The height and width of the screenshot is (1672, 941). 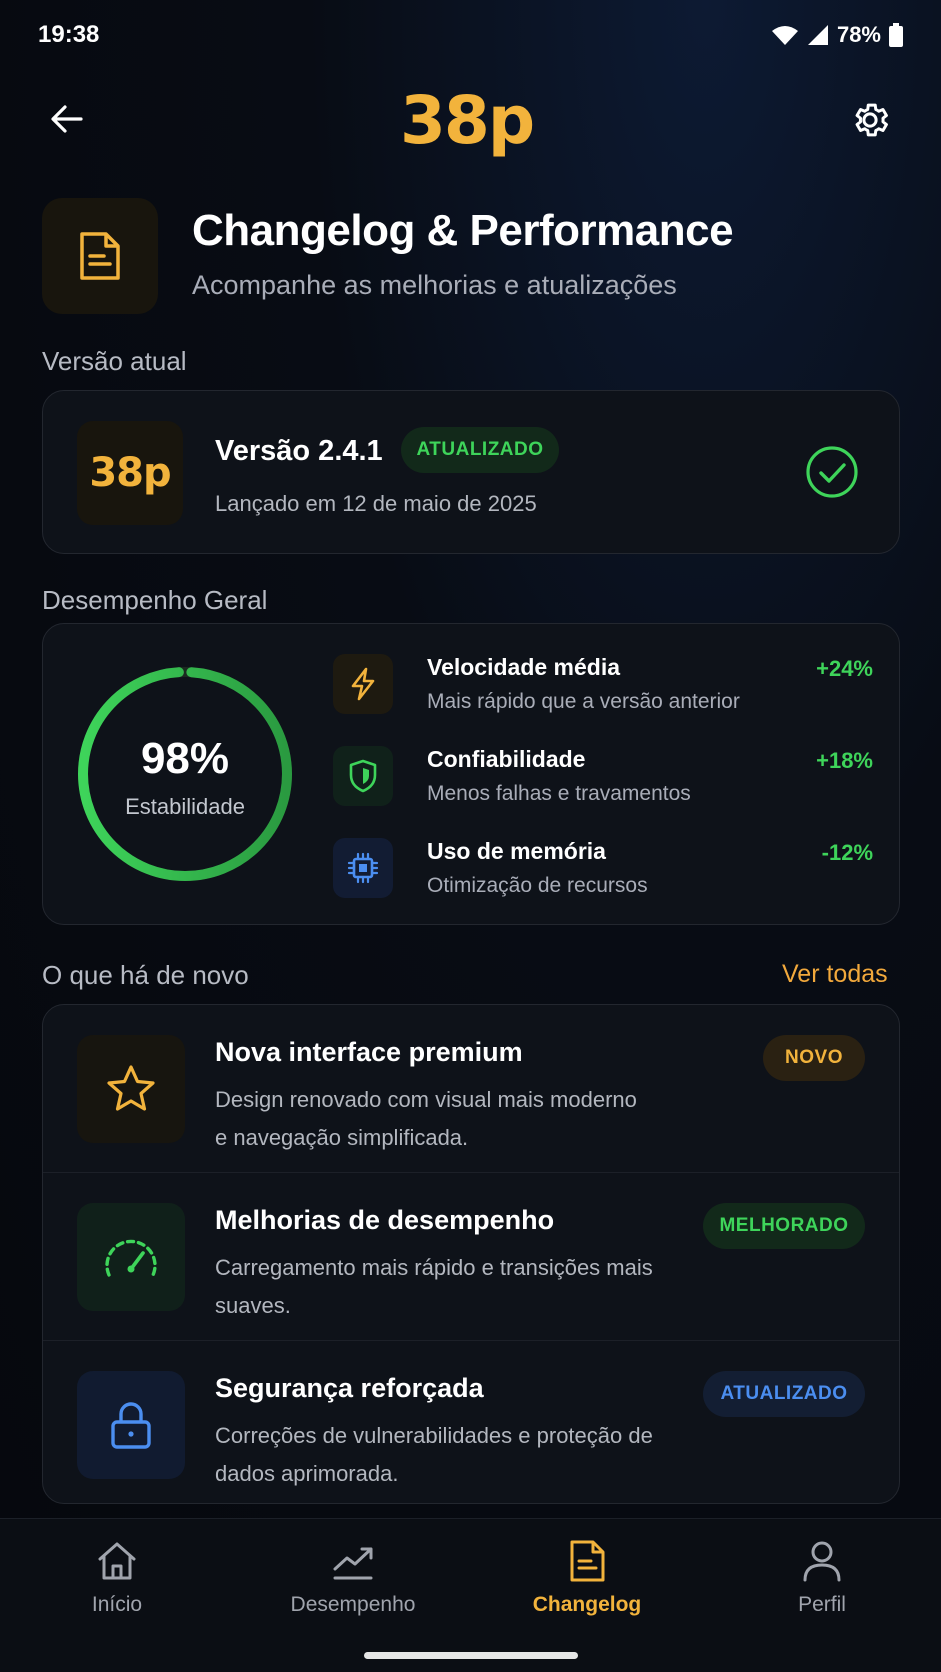 What do you see at coordinates (814, 1058) in the screenshot?
I see `status-badge: NOVO` at bounding box center [814, 1058].